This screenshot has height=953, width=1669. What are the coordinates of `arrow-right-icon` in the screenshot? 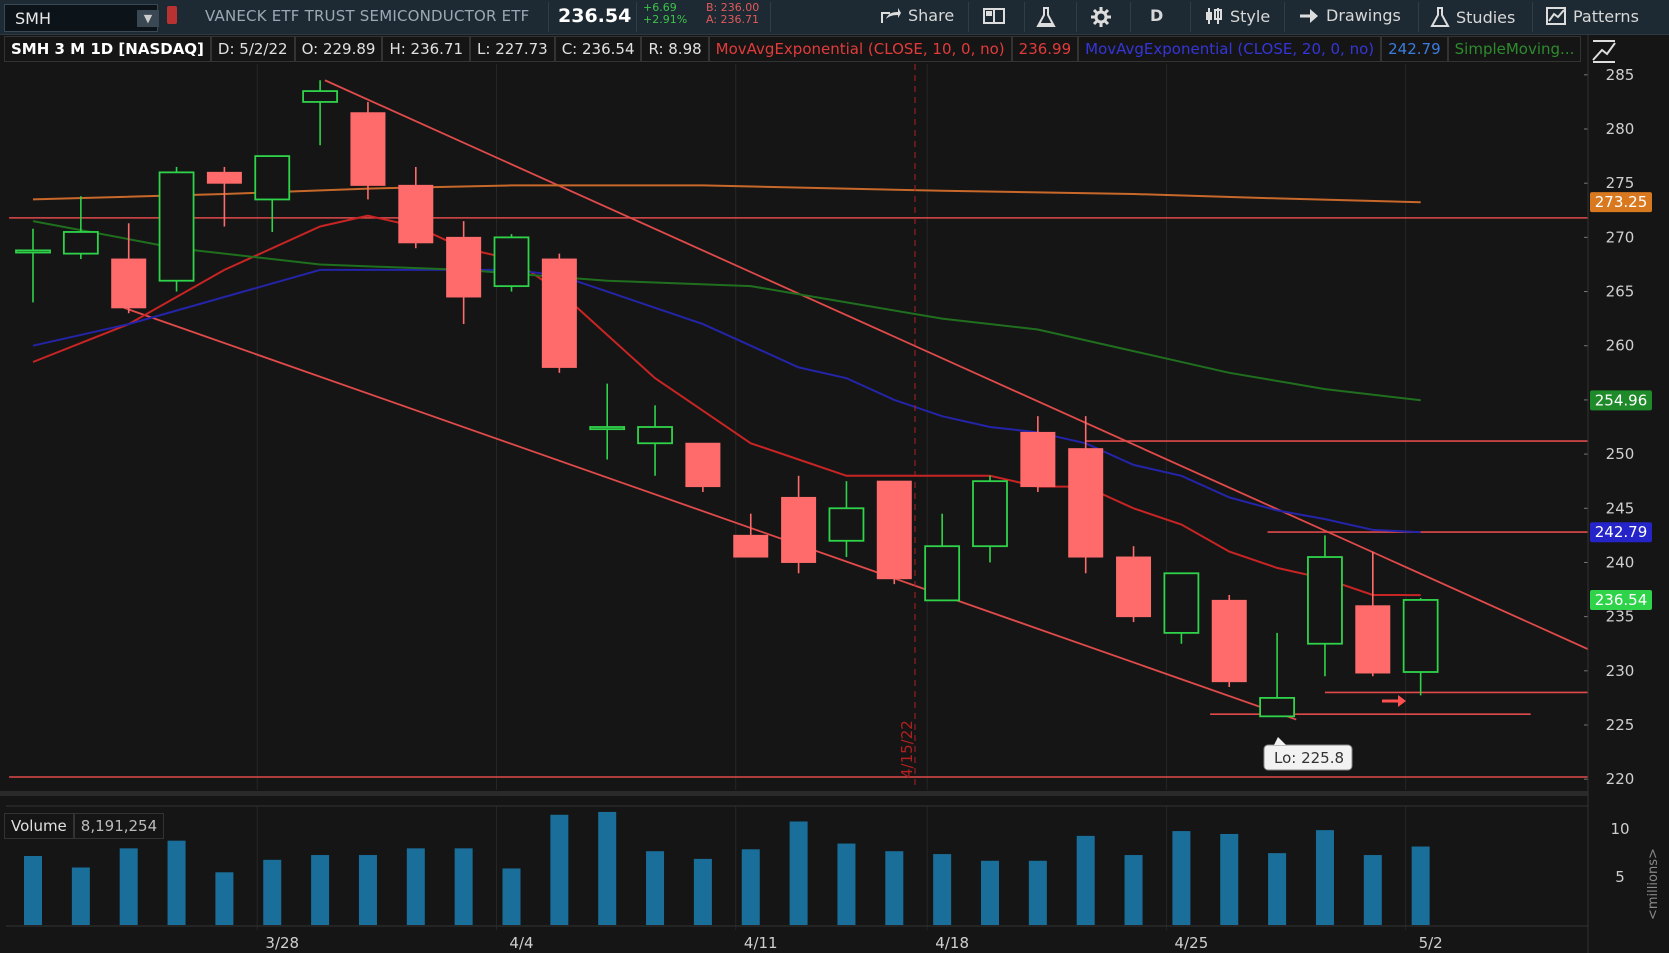 It's located at (1309, 15).